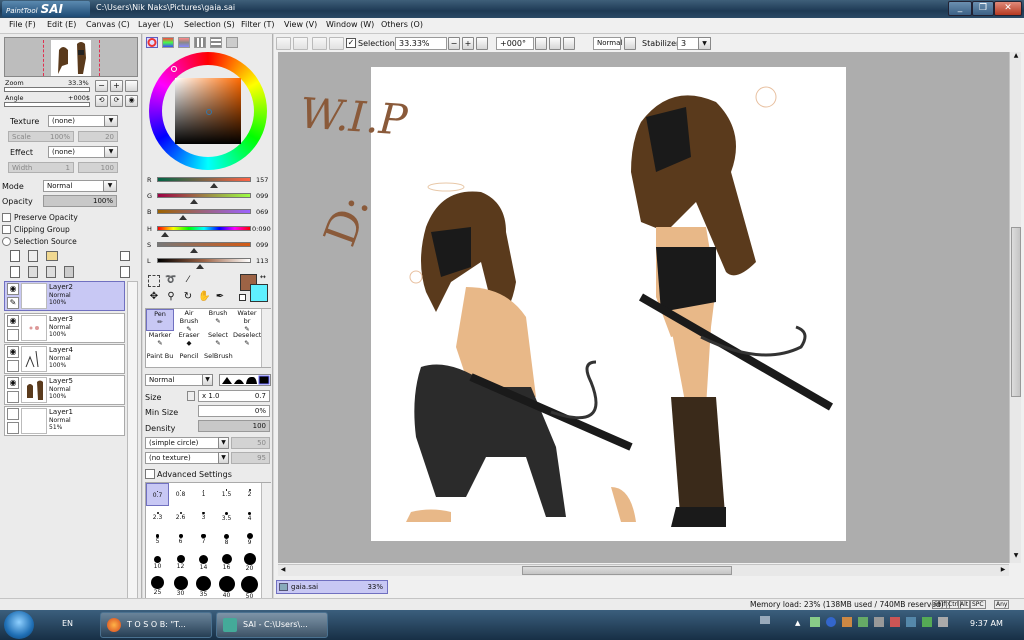 The height and width of the screenshot is (640, 1024). Describe the element at coordinates (402, 24) in the screenshot. I see `menu-others: Others (O)` at that location.